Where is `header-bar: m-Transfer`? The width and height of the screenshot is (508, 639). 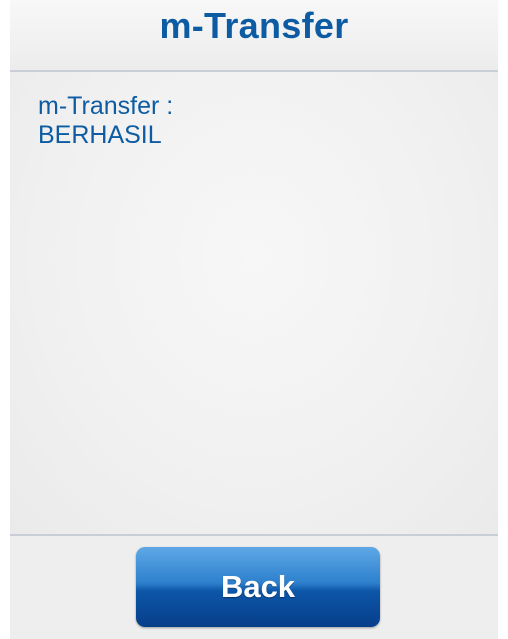
header-bar: m-Transfer is located at coordinates (254, 36).